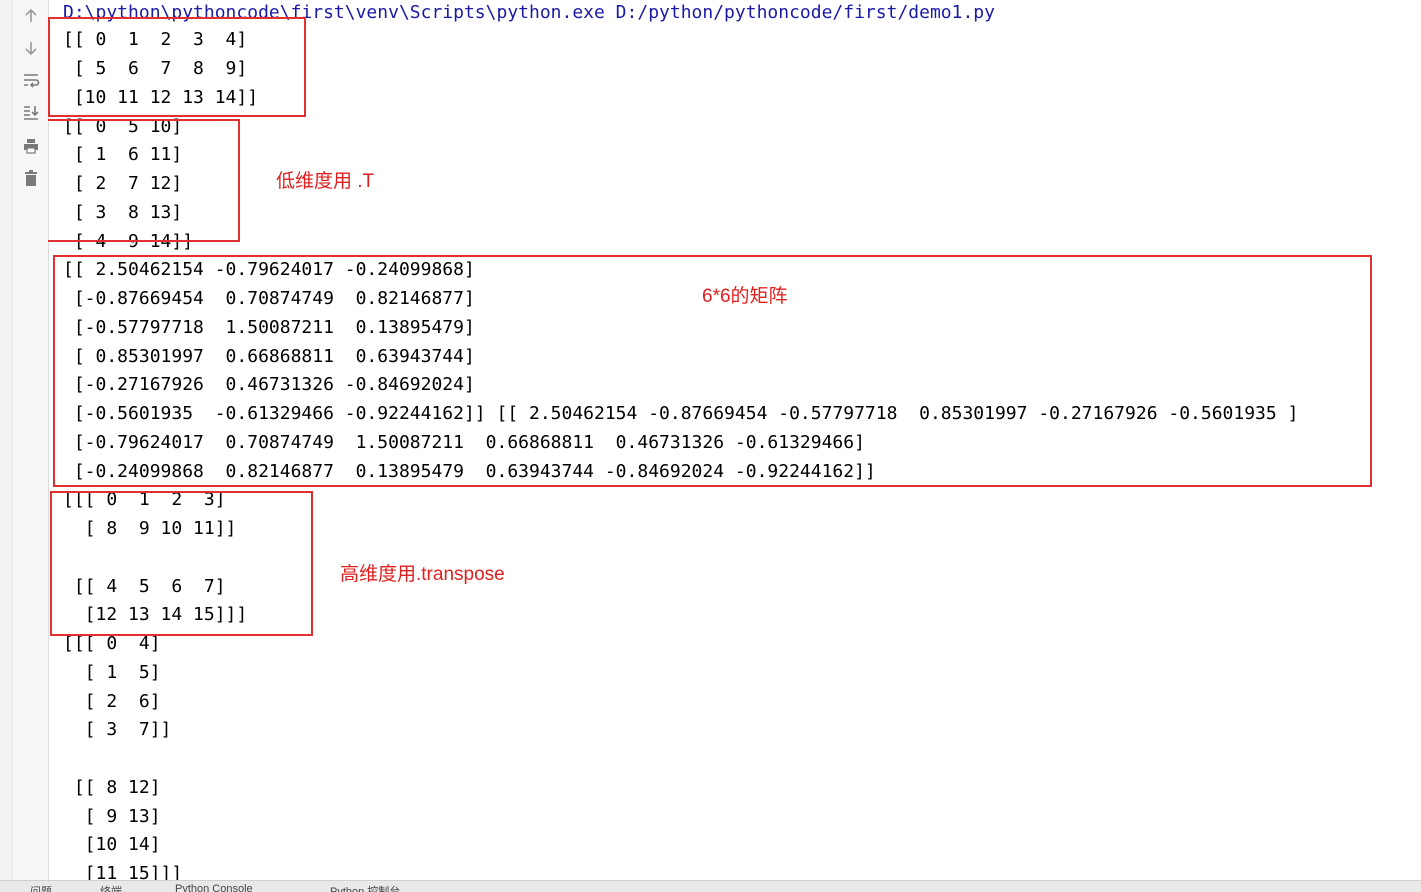 The width and height of the screenshot is (1421, 892). I want to click on annotation-6x6-matrix: 6*6的矩阵, so click(745, 296).